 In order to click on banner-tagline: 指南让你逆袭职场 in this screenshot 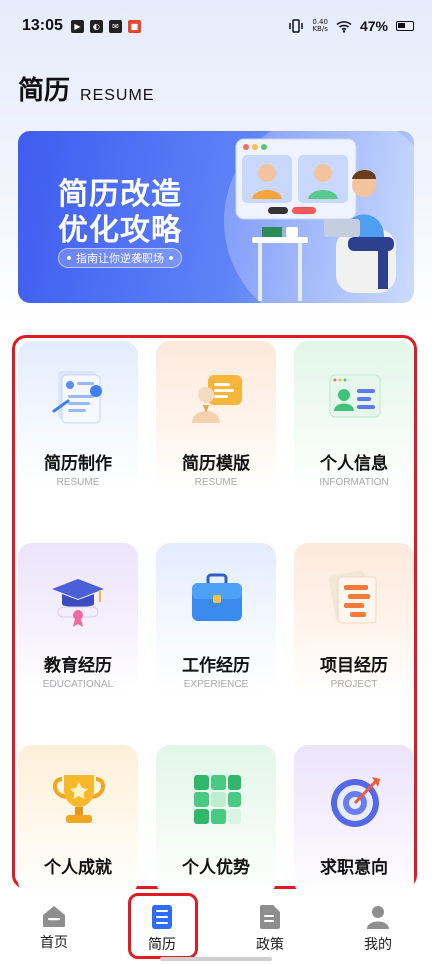, I will do `click(120, 258)`.